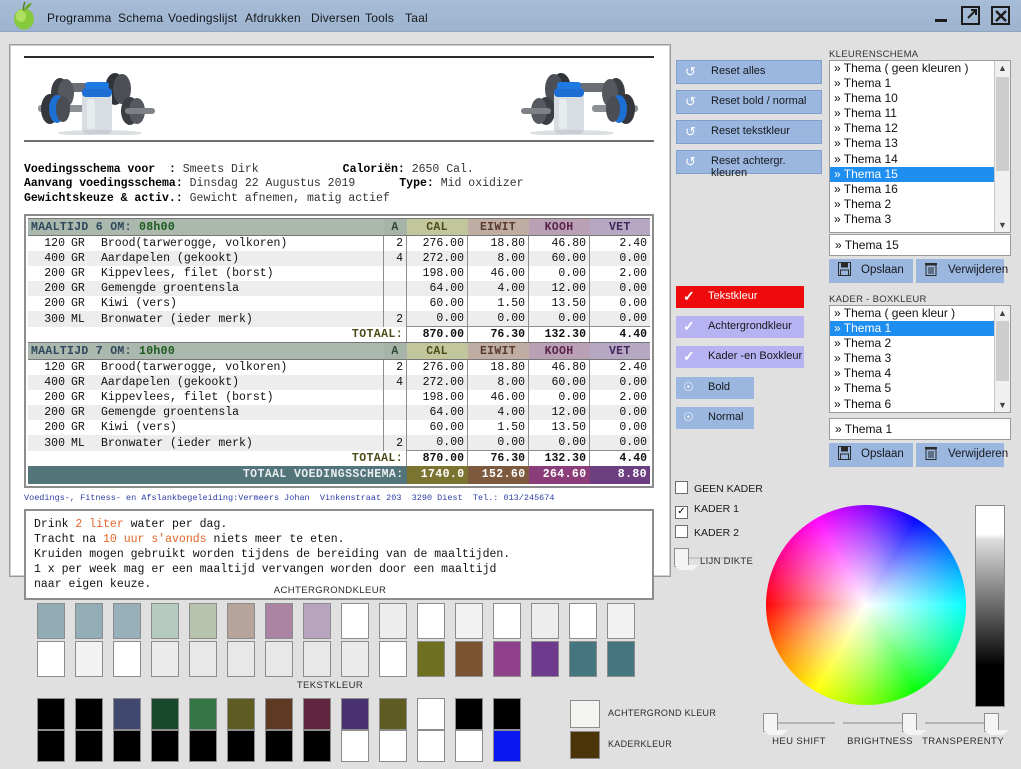  Describe the element at coordinates (749, 164) in the screenshot. I see `reset-achtergrond-button: ↺ Reset achtergr. kleuren` at that location.